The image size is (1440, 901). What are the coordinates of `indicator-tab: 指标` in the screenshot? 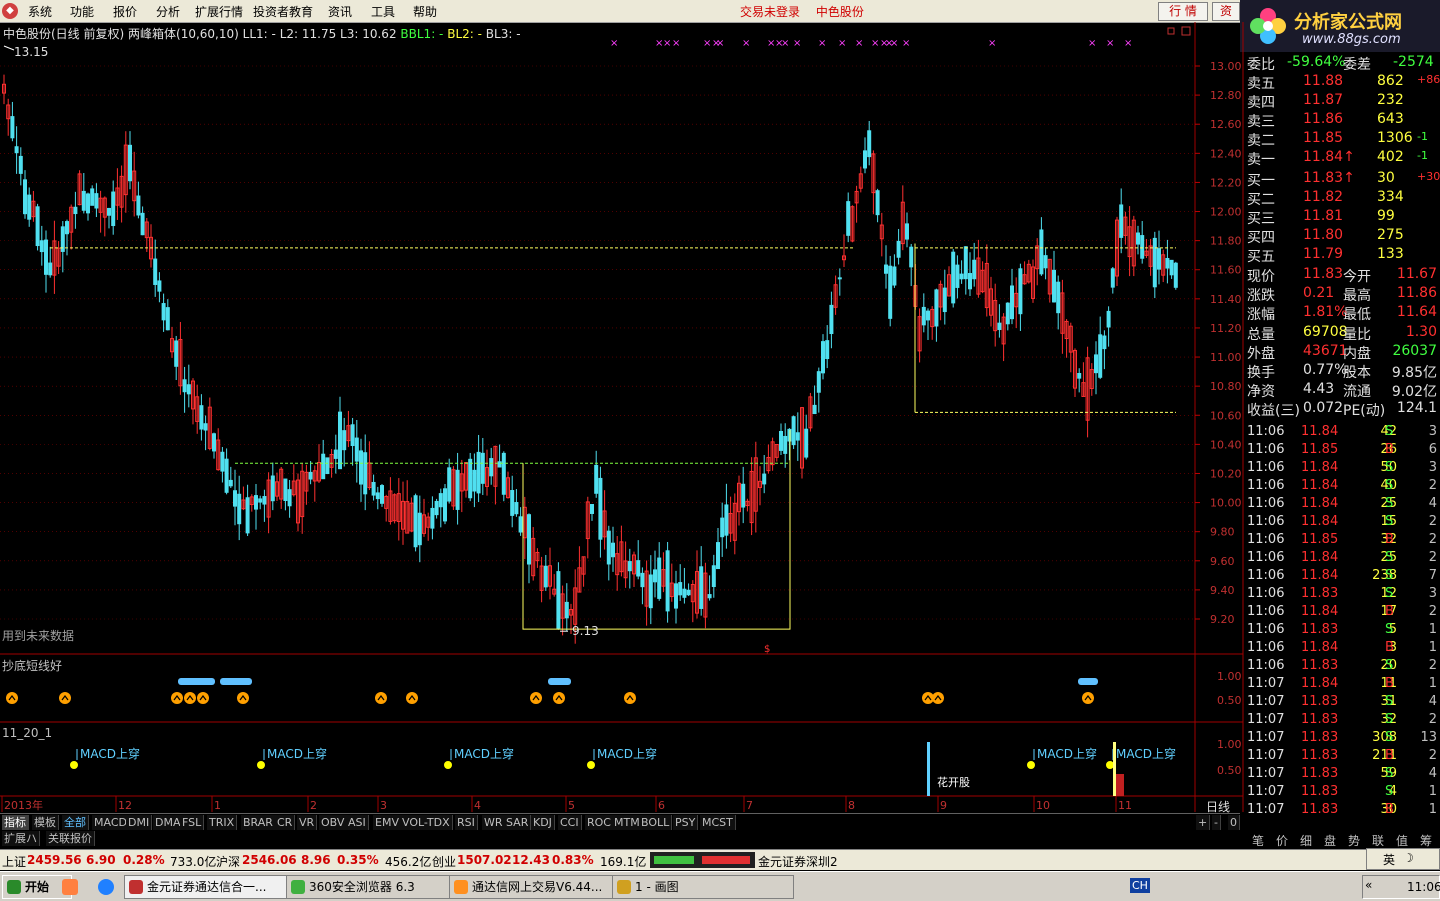 It's located at (15, 822).